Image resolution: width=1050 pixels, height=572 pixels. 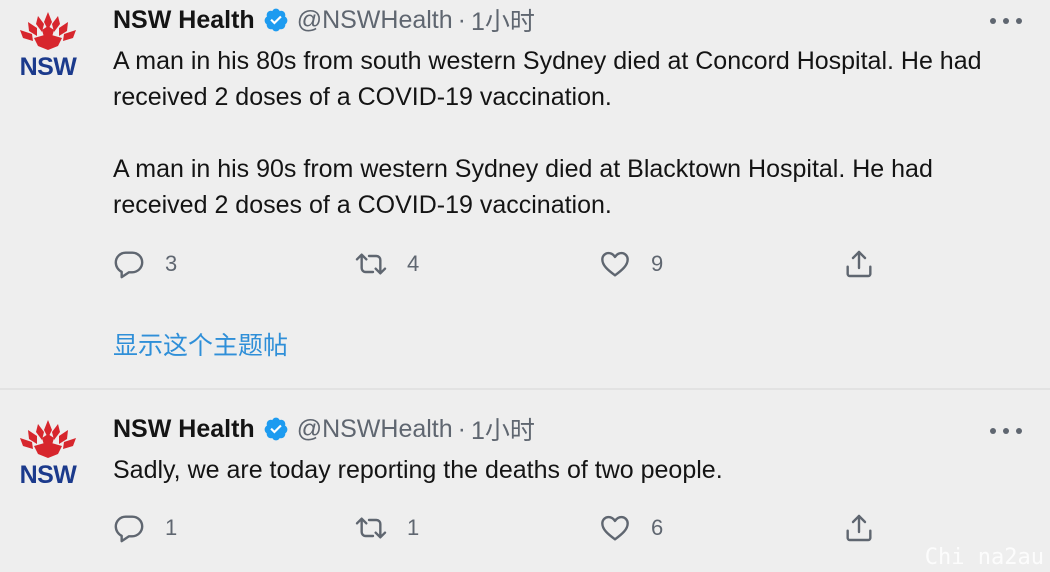 What do you see at coordinates (1006, 431) in the screenshot?
I see `more-options-icon` at bounding box center [1006, 431].